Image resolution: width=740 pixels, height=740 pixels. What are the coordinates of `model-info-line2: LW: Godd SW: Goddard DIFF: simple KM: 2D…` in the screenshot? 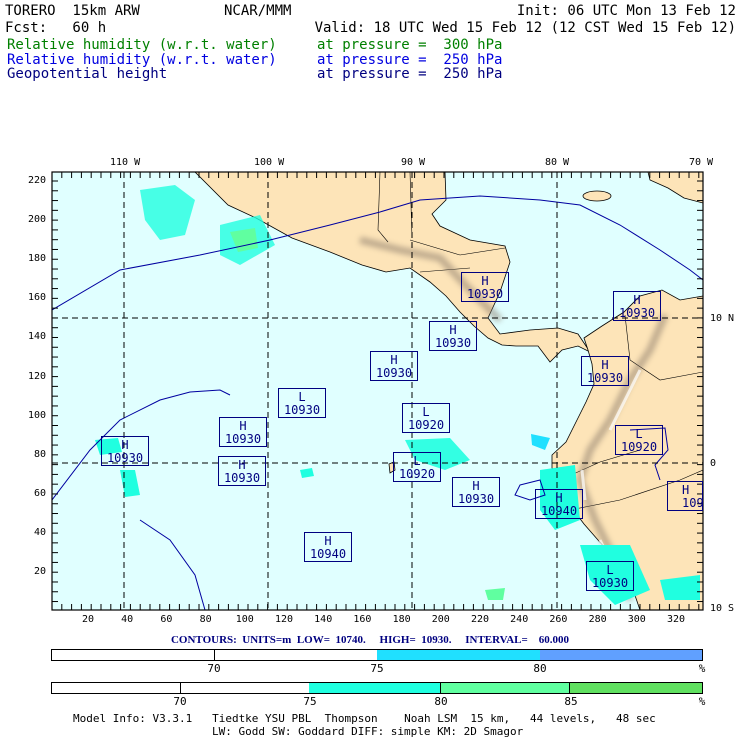 It's located at (368, 731).